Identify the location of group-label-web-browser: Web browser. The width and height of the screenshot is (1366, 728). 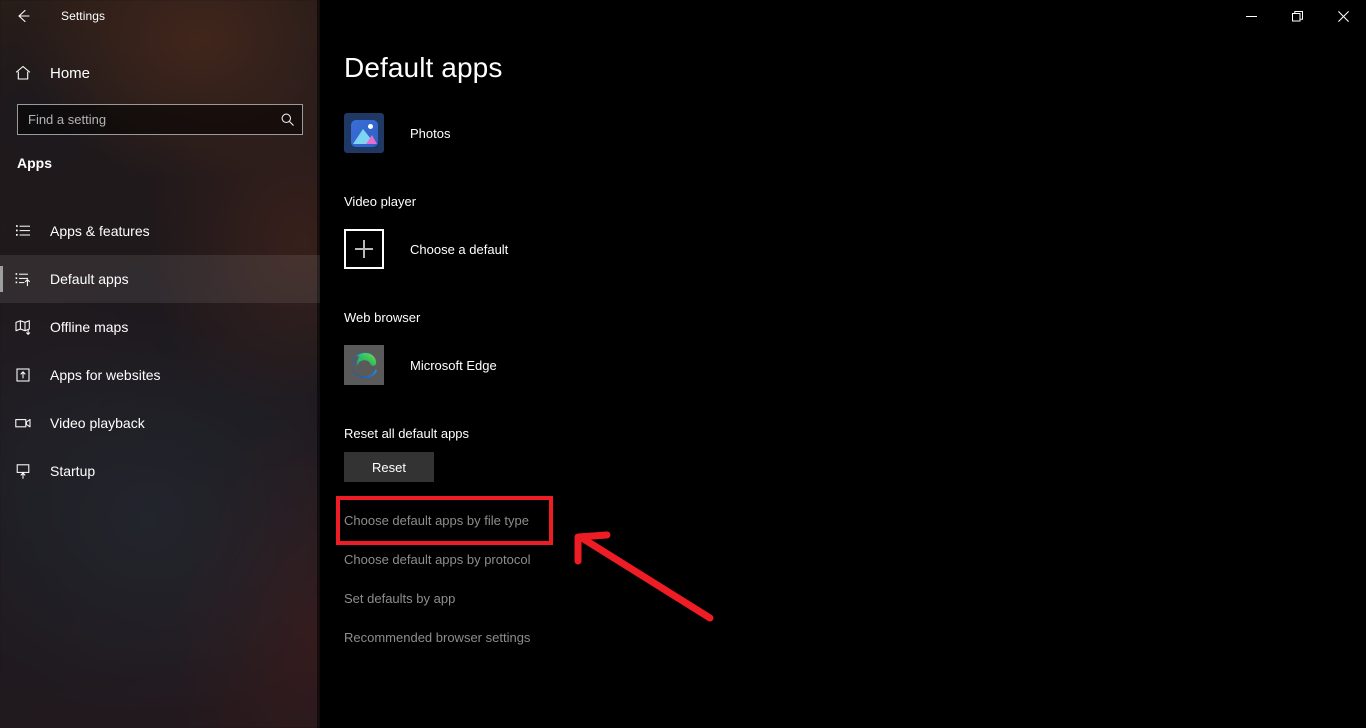
(382, 317).